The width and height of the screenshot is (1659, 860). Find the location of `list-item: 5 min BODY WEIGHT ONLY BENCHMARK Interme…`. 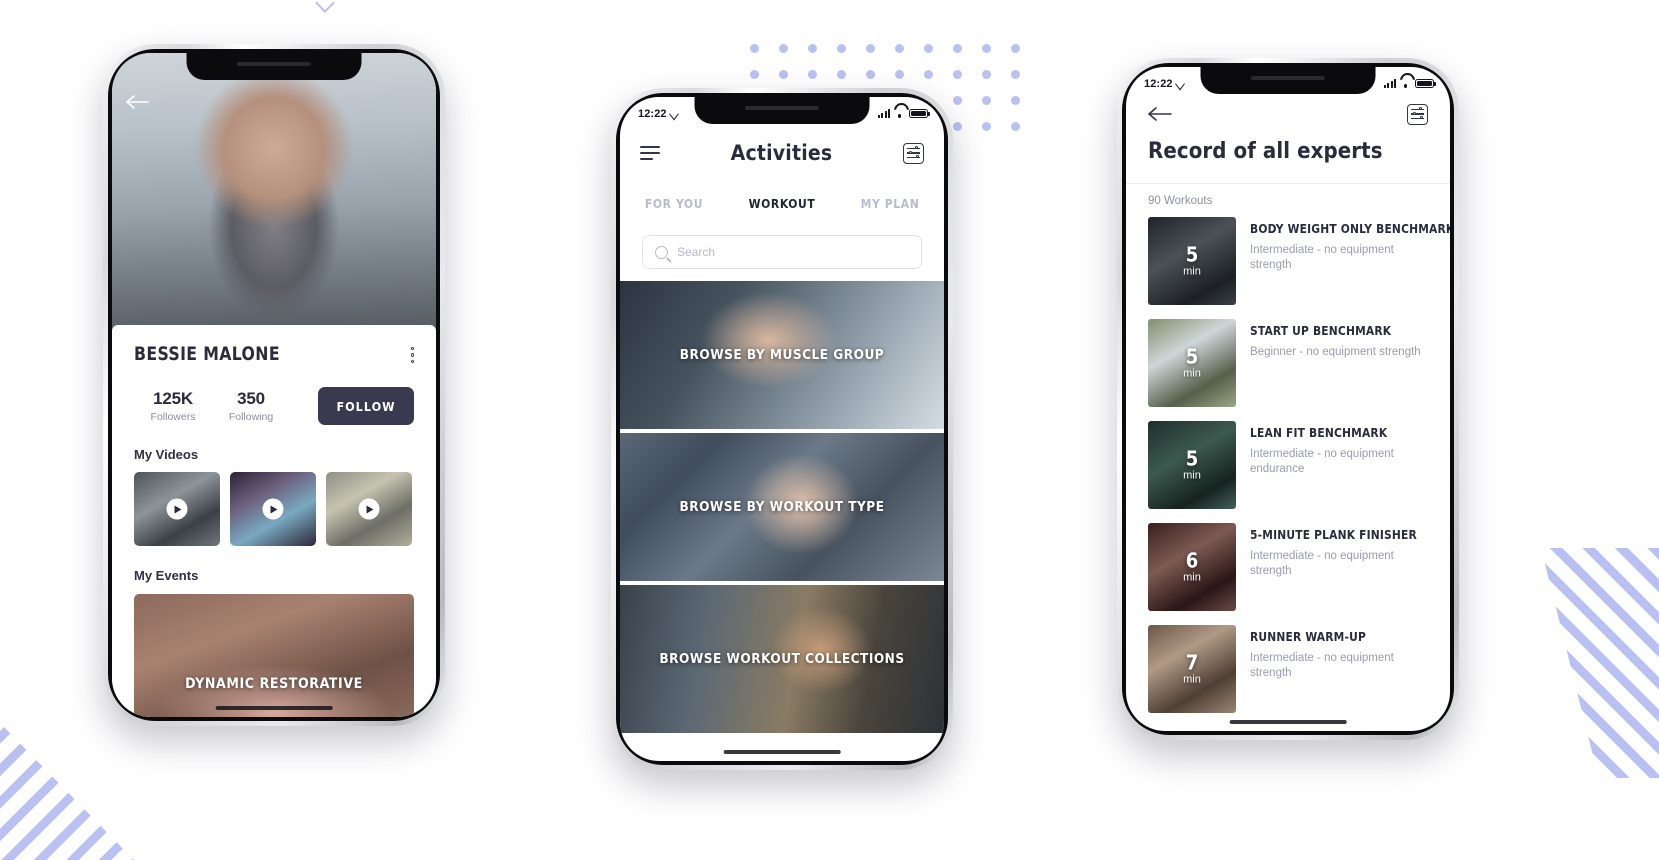

list-item: 5 min BODY WEIGHT ONLY BENCHMARK Interme… is located at coordinates (1299, 261).